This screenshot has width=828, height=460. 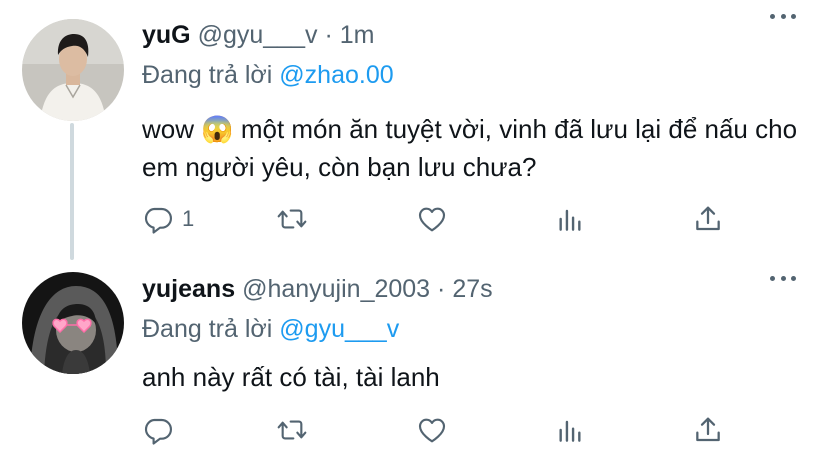 I want to click on tweet-text: anh này rất có tài, tài lanh, so click(x=291, y=377).